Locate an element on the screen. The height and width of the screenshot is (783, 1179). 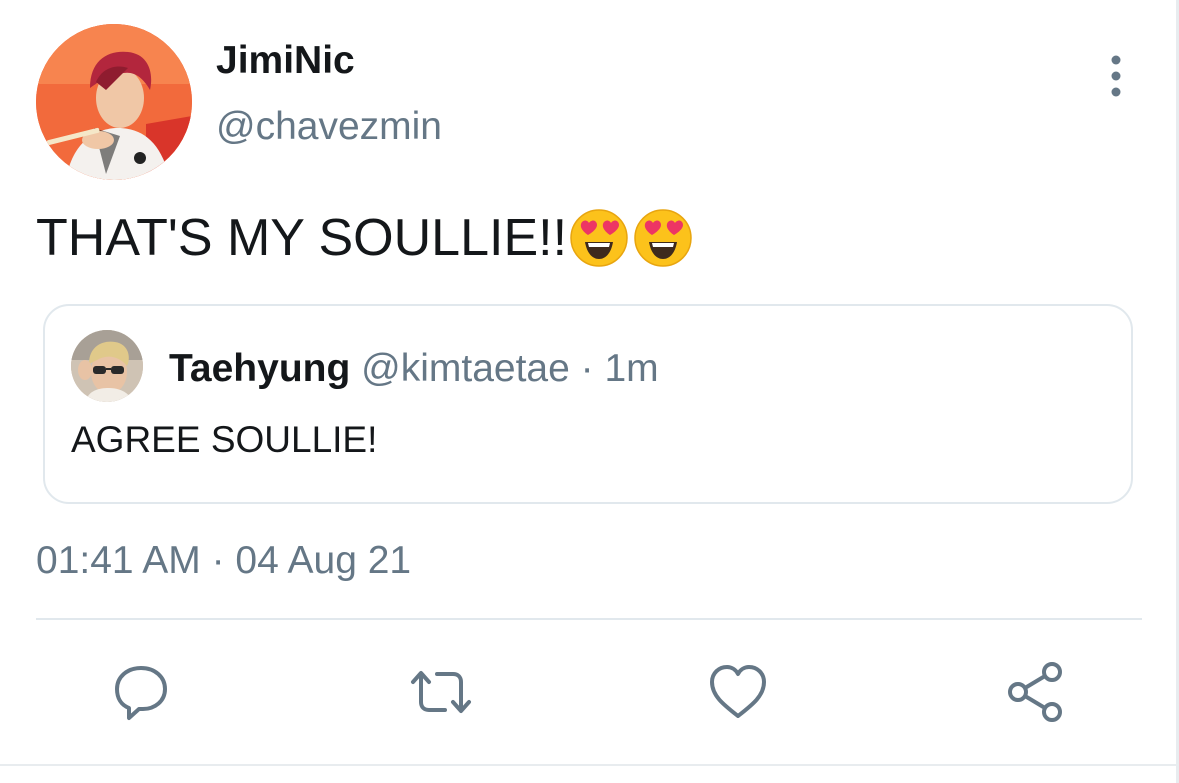
retweet-button is located at coordinates (441, 692).